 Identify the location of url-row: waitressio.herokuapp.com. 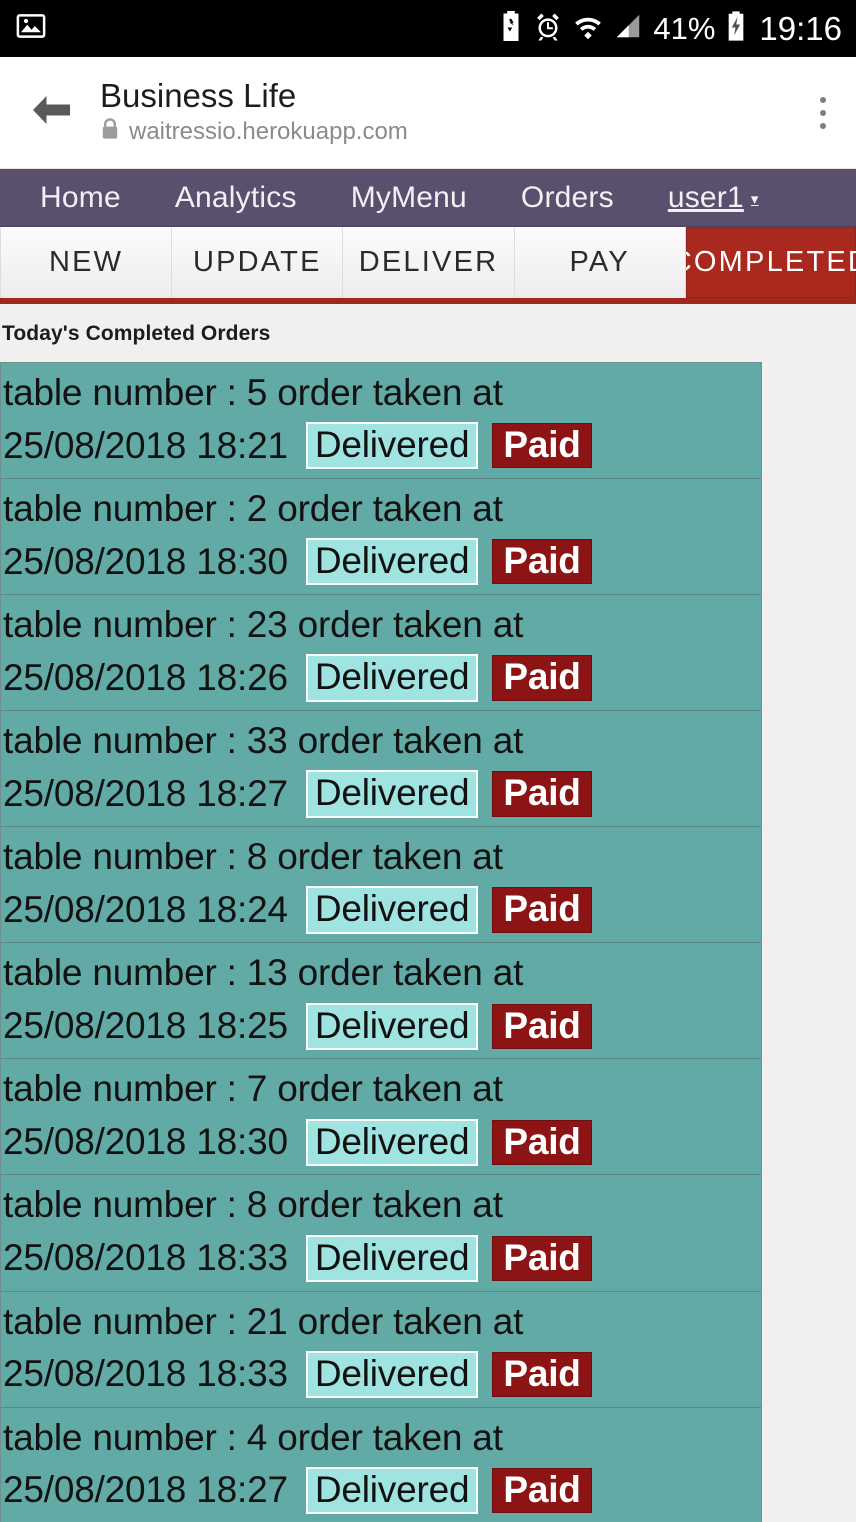
(254, 131).